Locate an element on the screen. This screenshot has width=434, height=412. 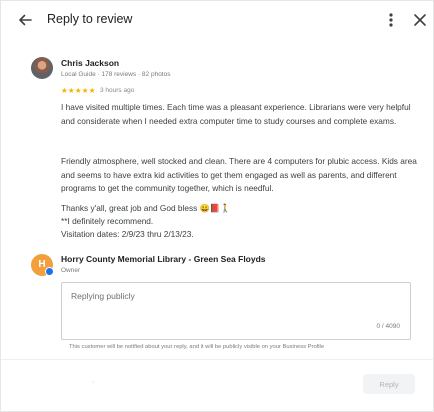
arrow-left-icon is located at coordinates (25, 20).